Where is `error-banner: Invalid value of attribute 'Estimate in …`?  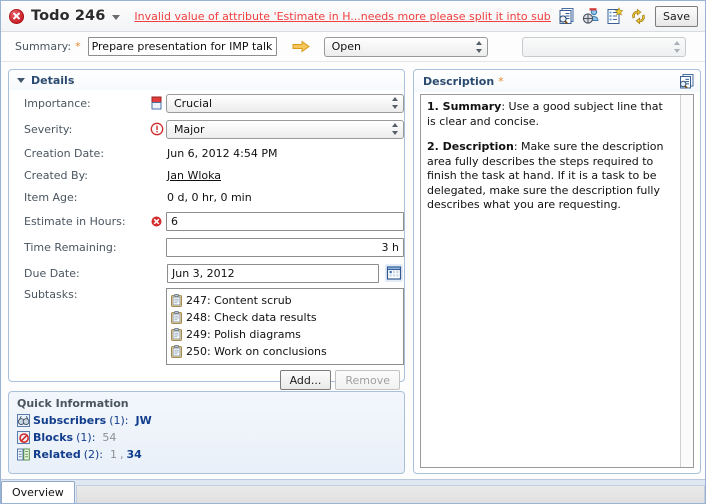
error-banner: Invalid value of attribute 'Estimate in … is located at coordinates (342, 16).